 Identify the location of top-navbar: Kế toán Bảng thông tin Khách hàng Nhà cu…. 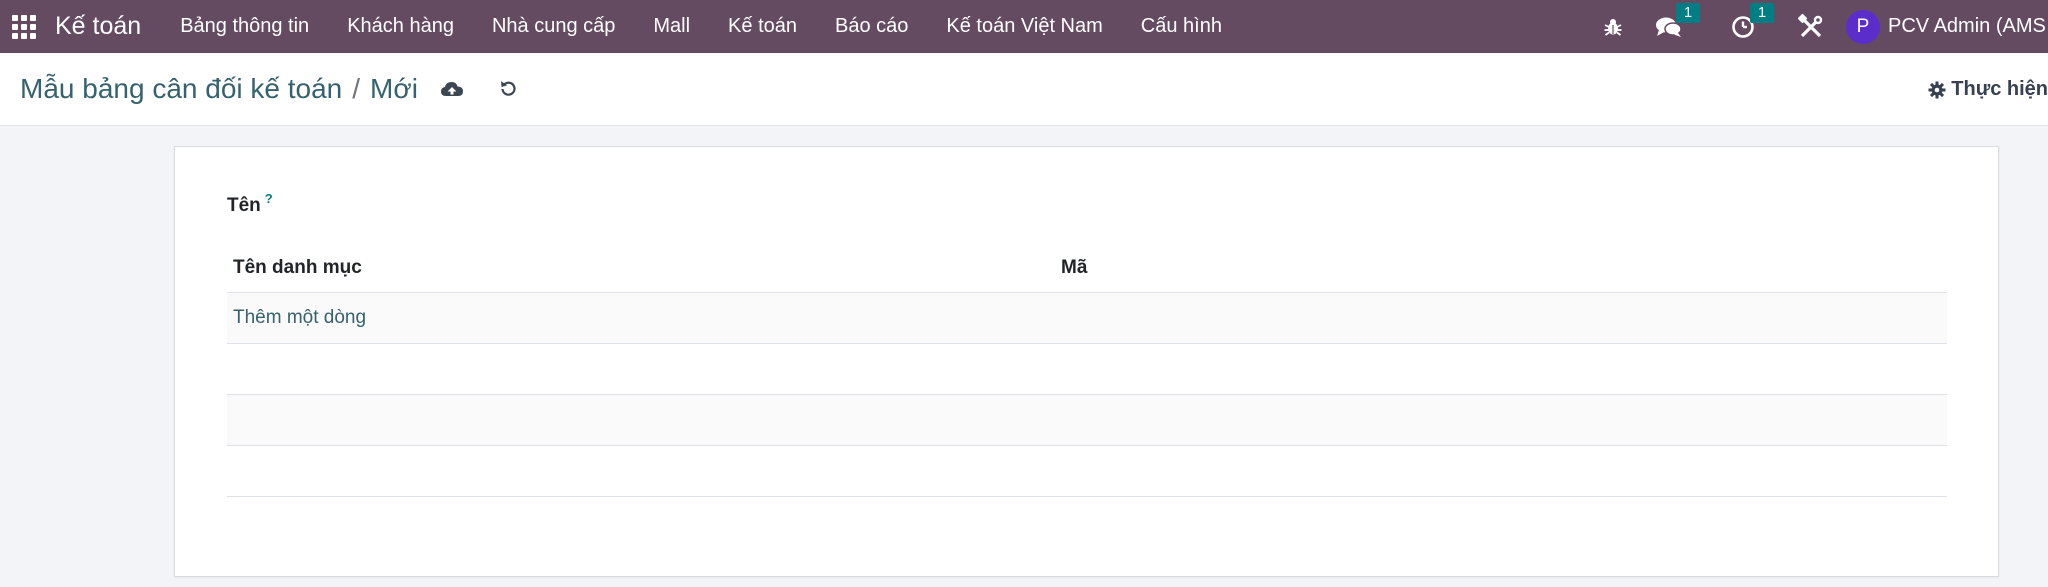
(1024, 26).